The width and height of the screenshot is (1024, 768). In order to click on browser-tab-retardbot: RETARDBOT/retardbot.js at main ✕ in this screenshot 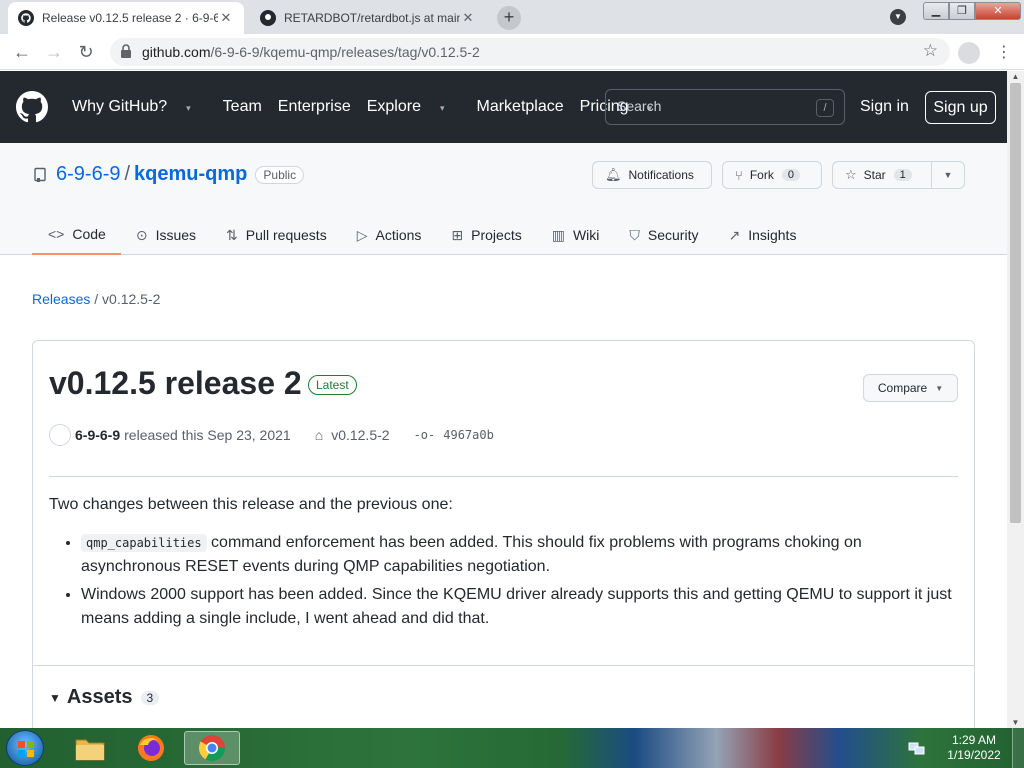, I will do `click(368, 18)`.